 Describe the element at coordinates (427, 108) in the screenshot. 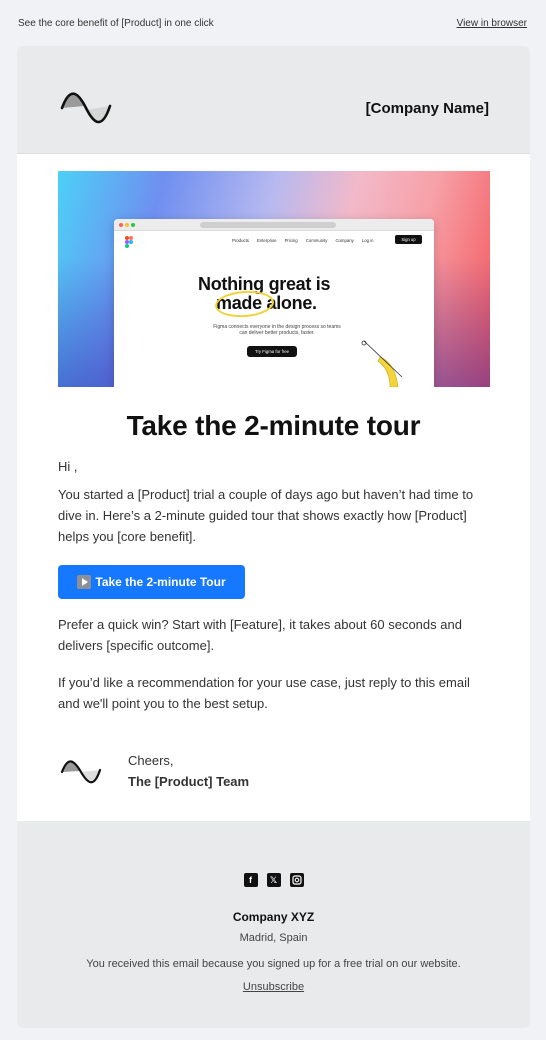

I see `company-name: [Company Name]` at that location.